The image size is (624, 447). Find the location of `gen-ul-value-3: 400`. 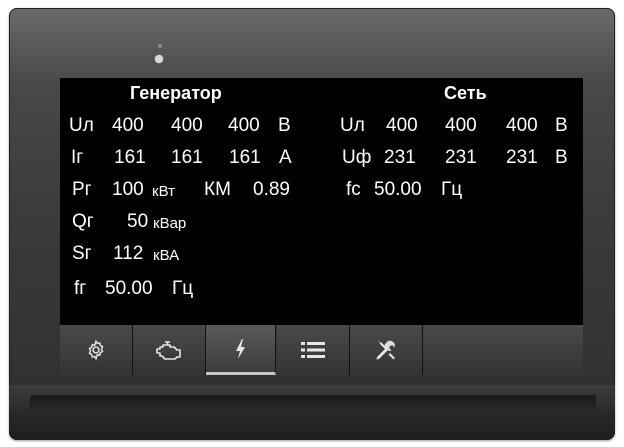

gen-ul-value-3: 400 is located at coordinates (244, 125).